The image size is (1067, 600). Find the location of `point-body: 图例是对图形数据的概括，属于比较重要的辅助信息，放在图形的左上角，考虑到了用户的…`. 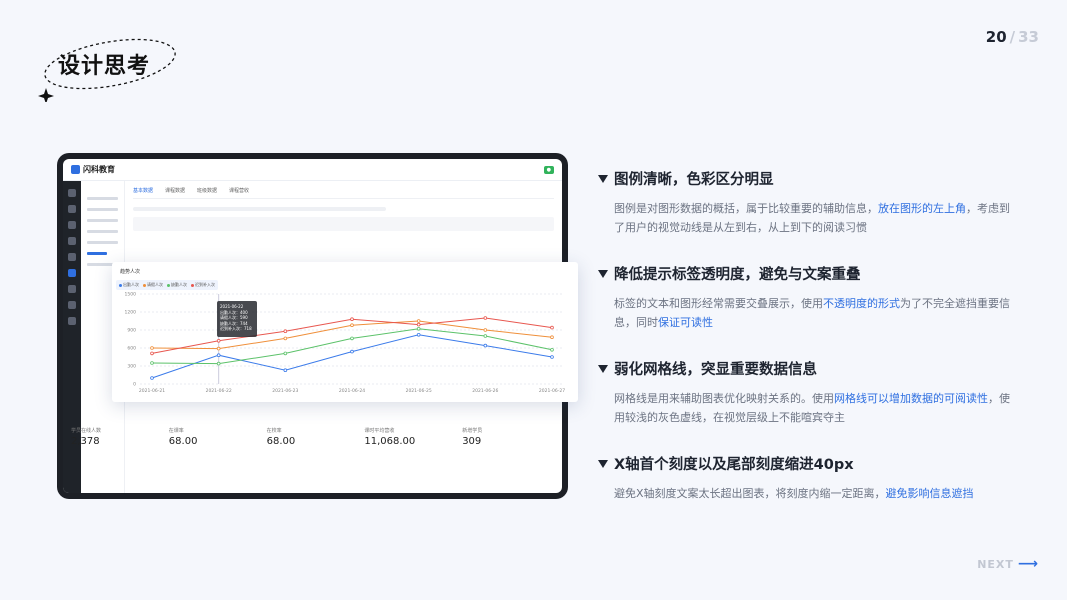

point-body: 图例是对图形数据的概括，属于比较重要的辅助信息，放在图形的左上角，考虑到了用户的… is located at coordinates (812, 218).